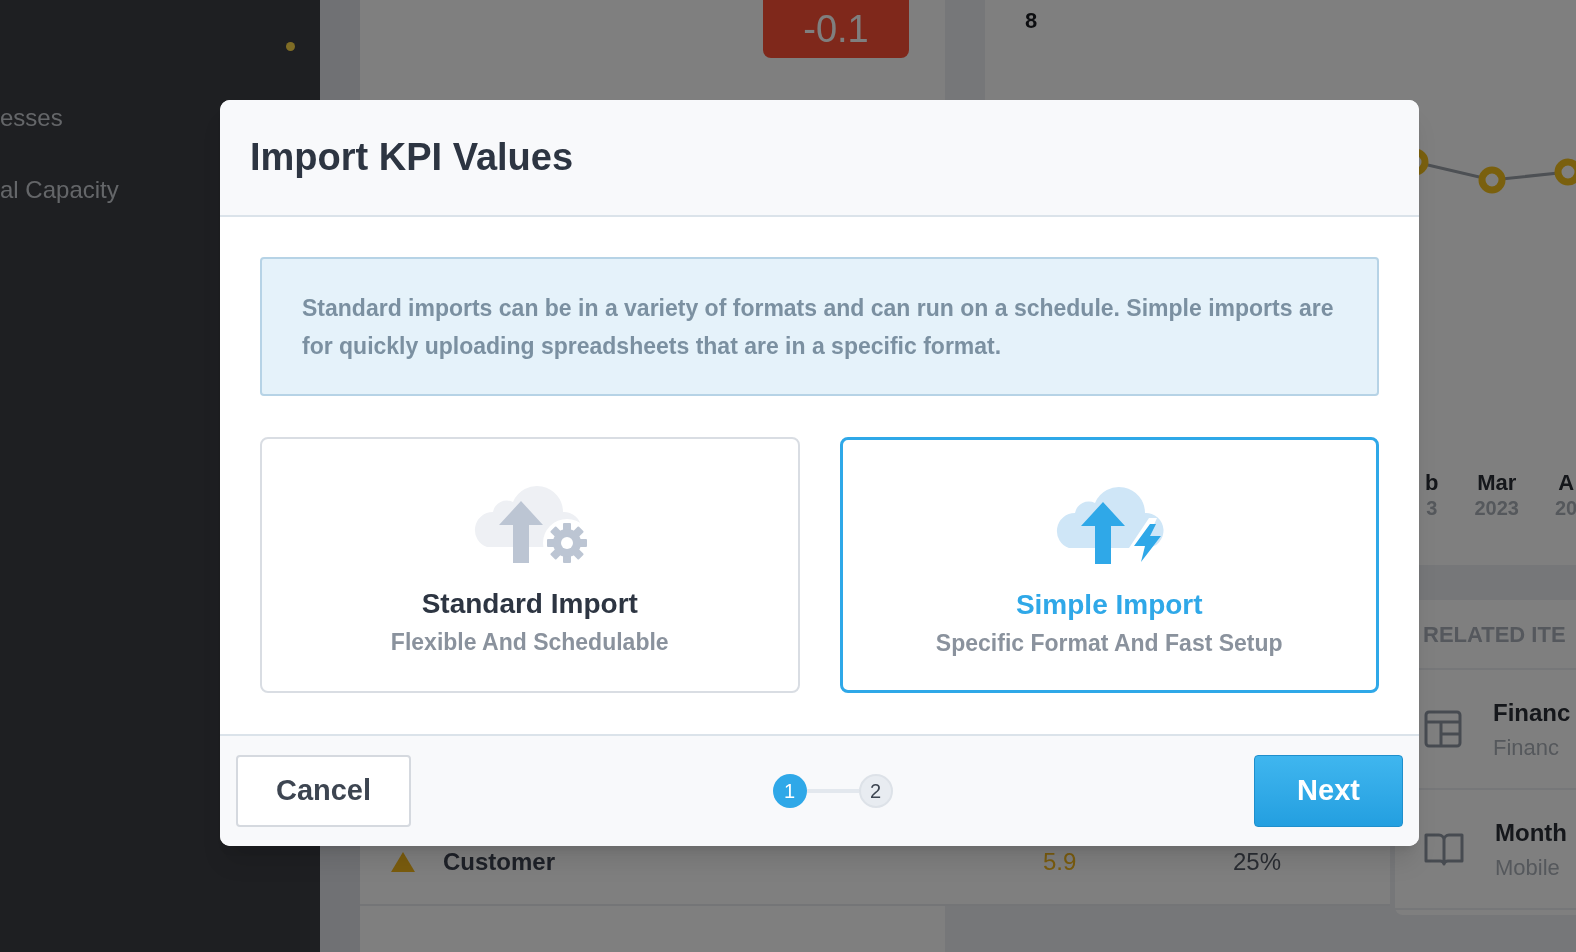  I want to click on info-message: Standard imports can be in a variety of formats and can run on a schedule. Simple imports are for quickly uploading spreadsheets that are in a specific format., so click(819, 326).